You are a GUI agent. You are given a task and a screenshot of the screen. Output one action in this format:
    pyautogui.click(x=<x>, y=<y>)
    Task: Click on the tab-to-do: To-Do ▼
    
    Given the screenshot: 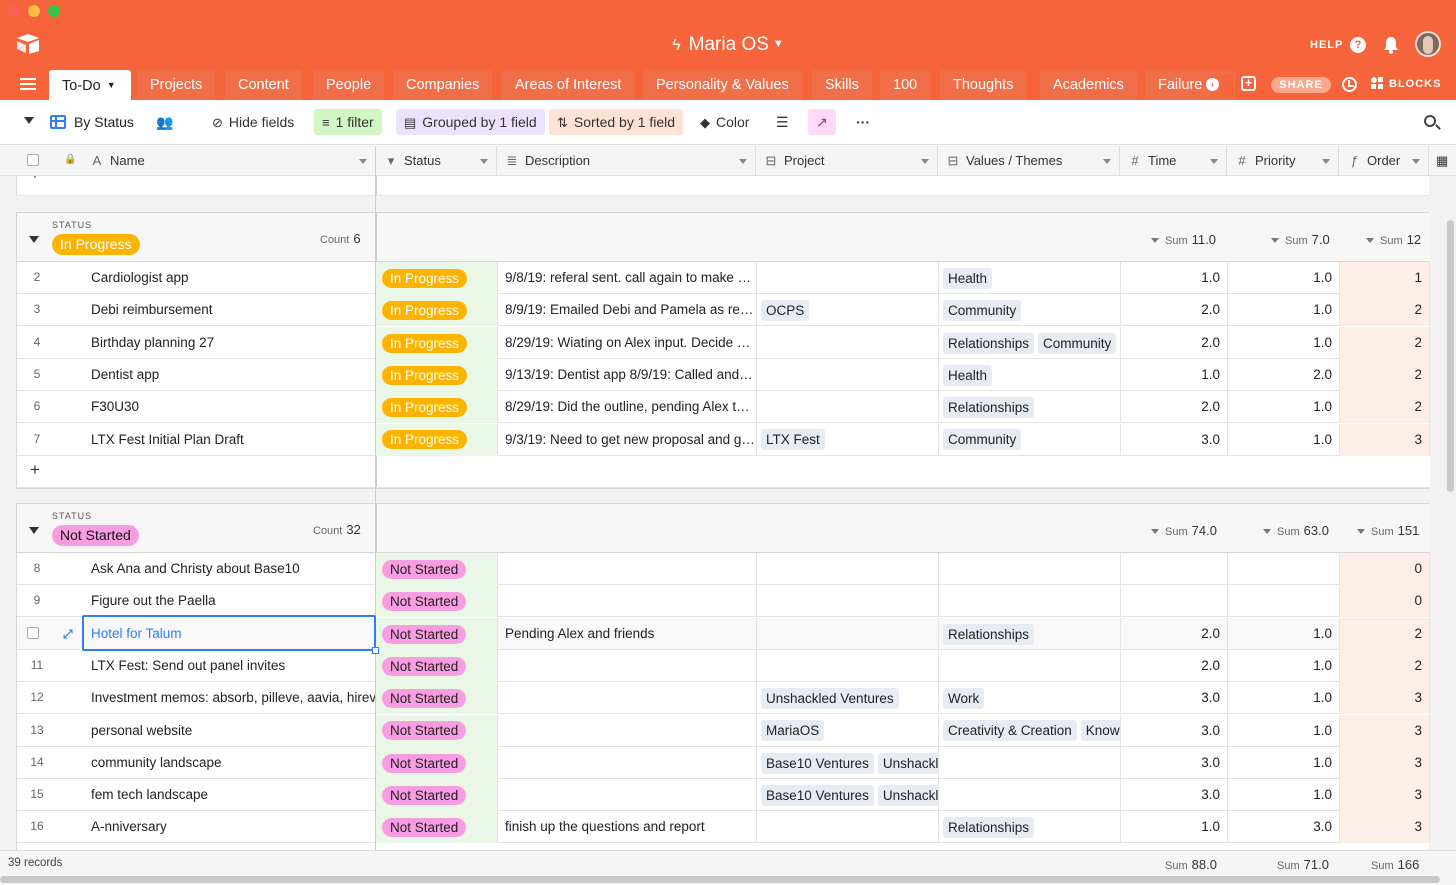 What is the action you would take?
    pyautogui.click(x=90, y=85)
    